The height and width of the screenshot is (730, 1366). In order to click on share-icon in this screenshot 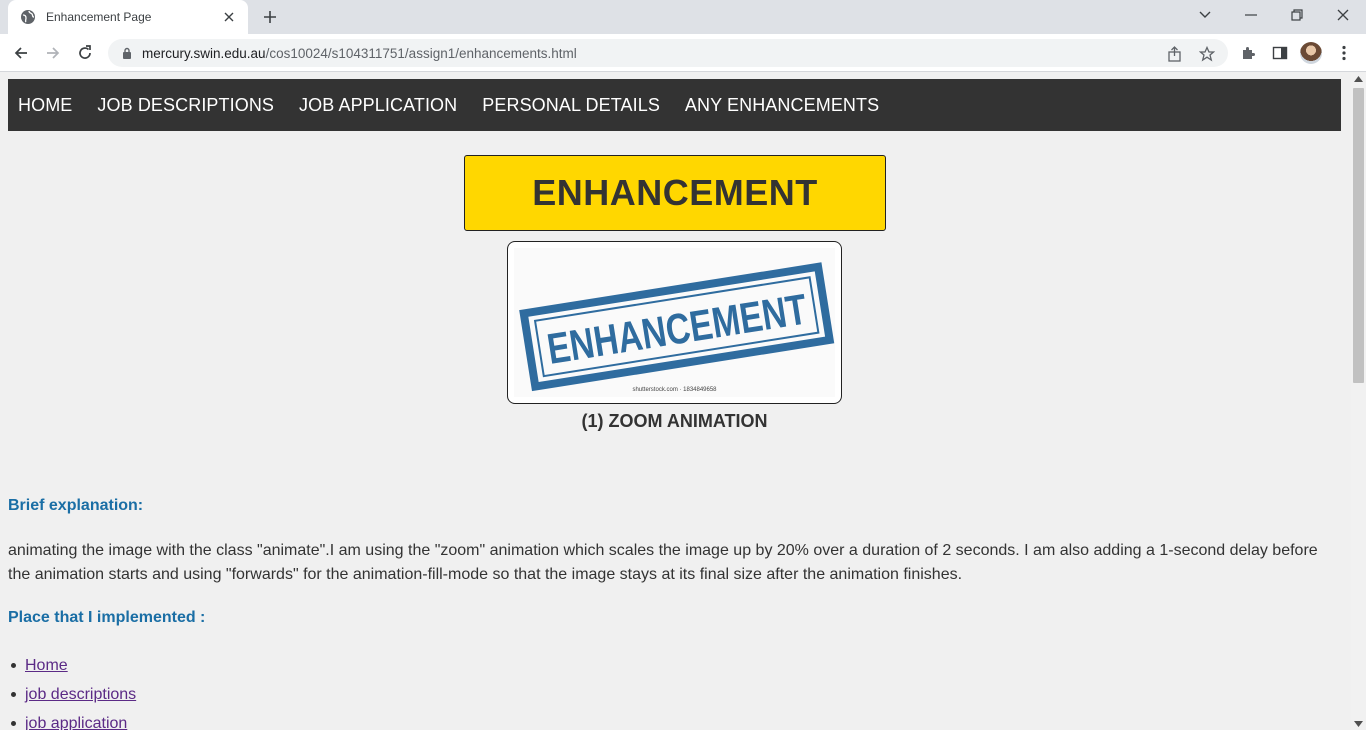, I will do `click(1175, 54)`.